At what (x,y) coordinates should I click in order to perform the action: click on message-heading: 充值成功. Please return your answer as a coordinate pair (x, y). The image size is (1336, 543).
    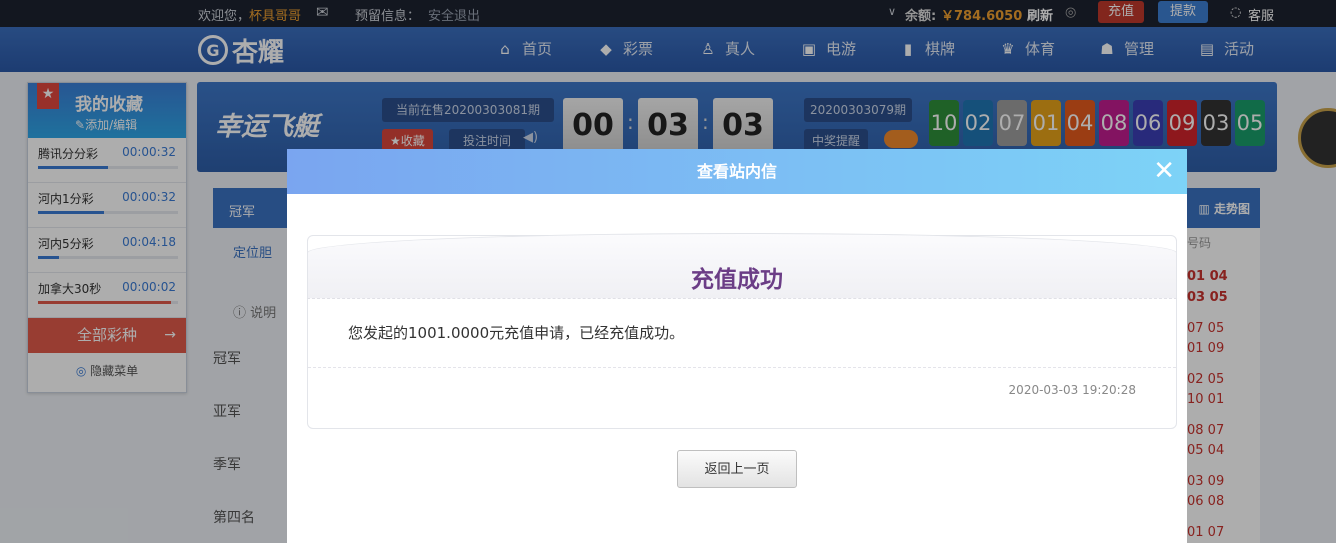
    Looking at the image, I should click on (737, 280).